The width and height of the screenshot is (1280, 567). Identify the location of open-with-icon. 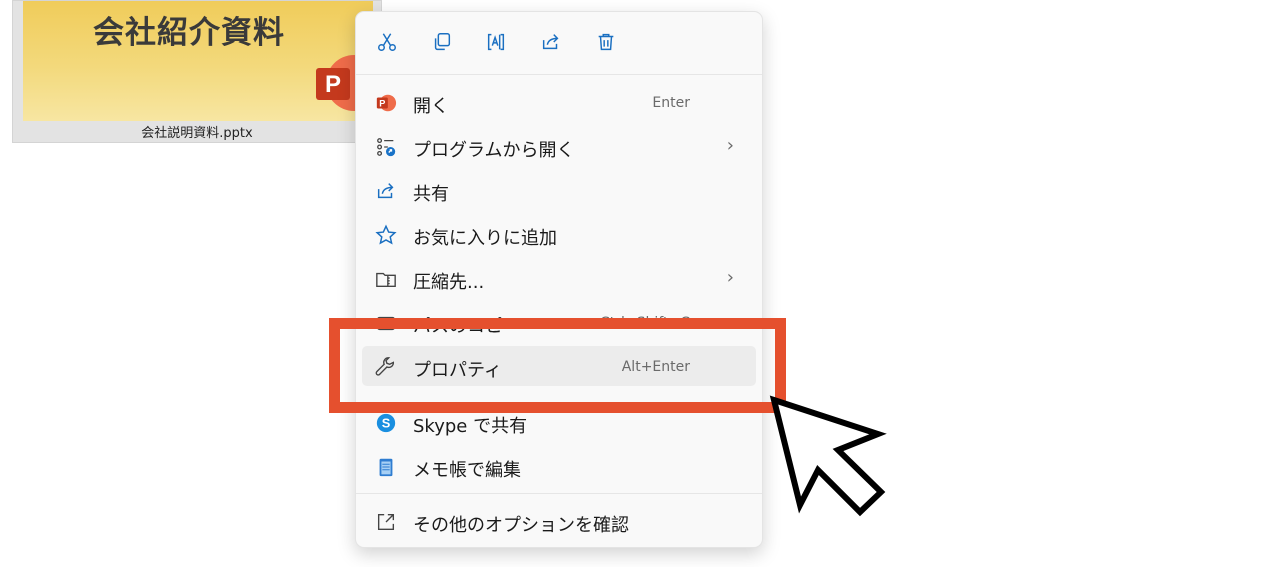
(386, 147).